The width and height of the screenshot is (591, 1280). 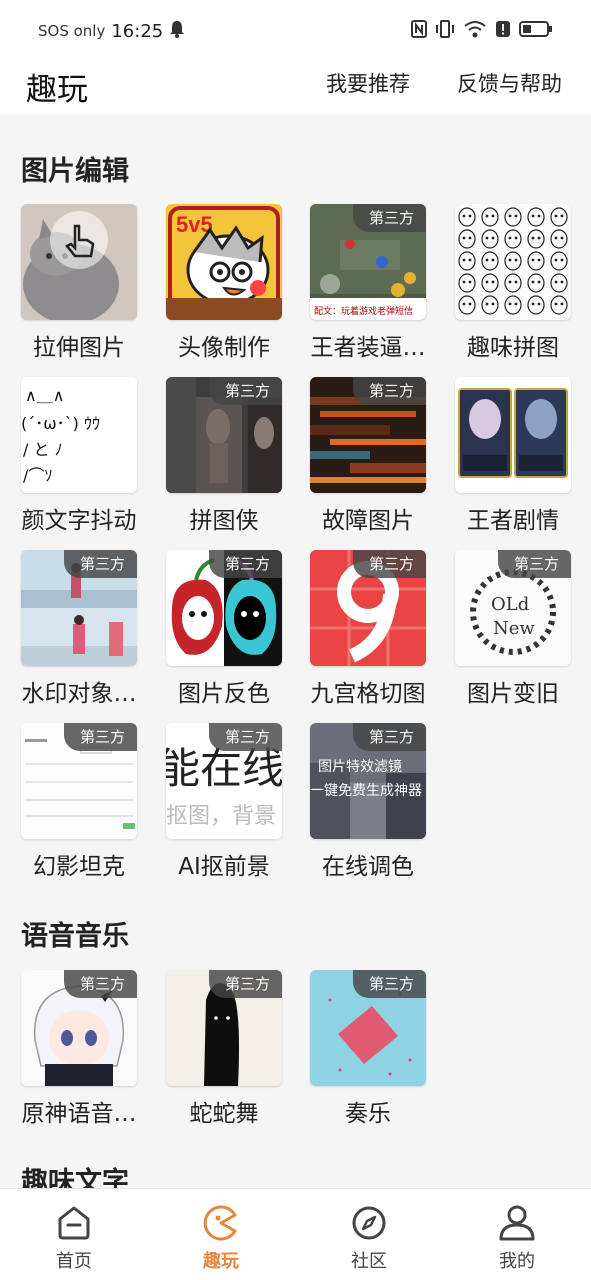 What do you see at coordinates (60, 423) in the screenshot?
I see `kaomoji-line: (´･ω･`) ｳｳ` at bounding box center [60, 423].